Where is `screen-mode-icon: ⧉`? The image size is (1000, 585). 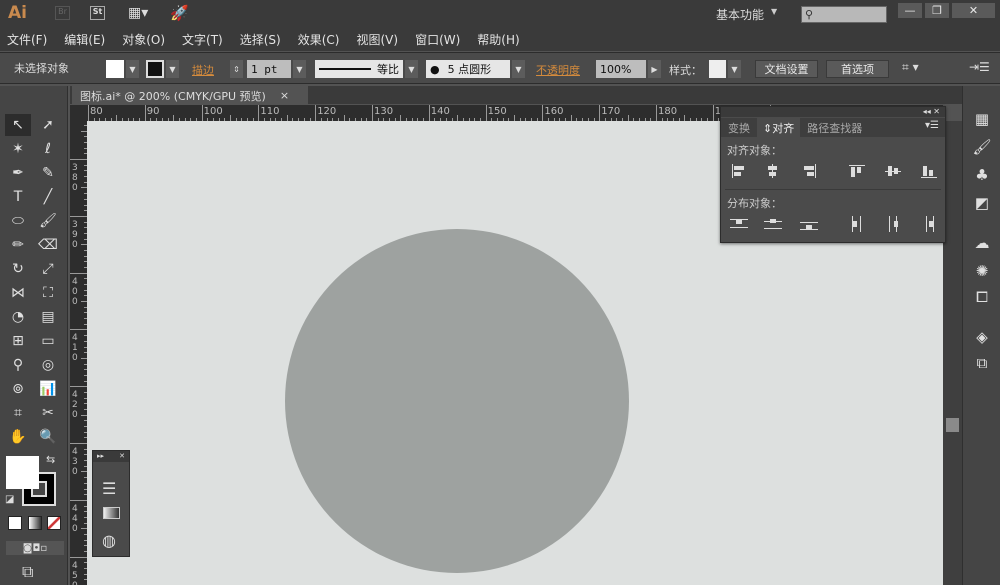
screen-mode-icon: ⧉ is located at coordinates (27, 572).